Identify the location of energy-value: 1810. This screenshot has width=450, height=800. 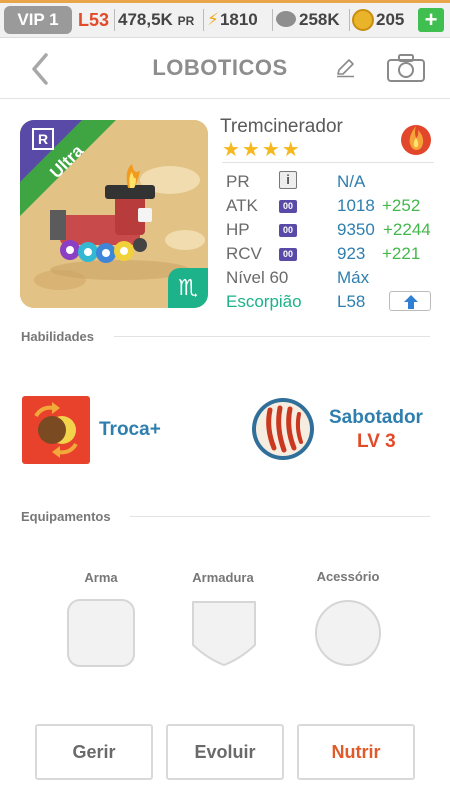
(238, 19).